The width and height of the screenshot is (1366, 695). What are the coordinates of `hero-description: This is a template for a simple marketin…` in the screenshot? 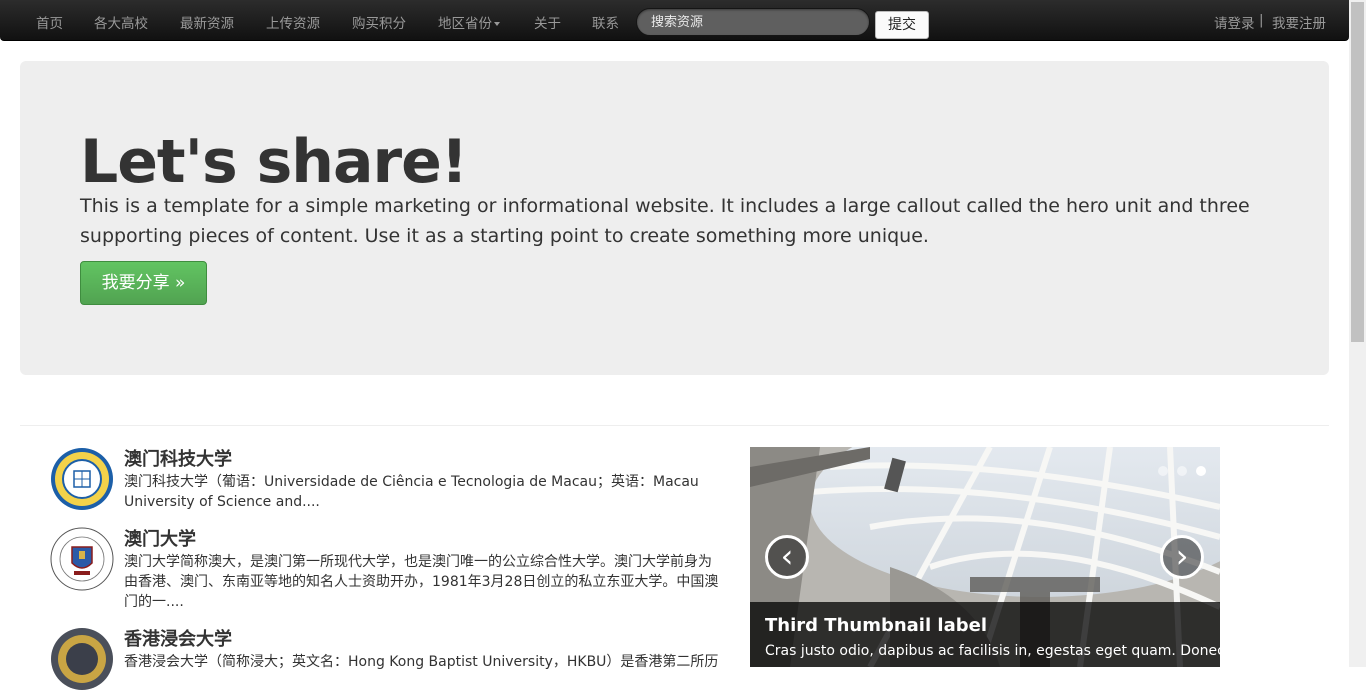 It's located at (665, 221).